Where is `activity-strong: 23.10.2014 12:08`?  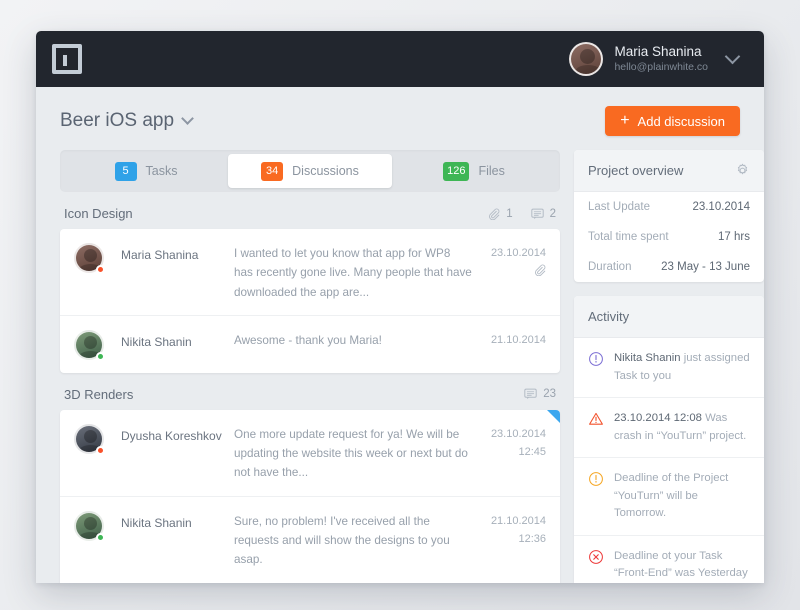 activity-strong: 23.10.2014 12:08 is located at coordinates (658, 418).